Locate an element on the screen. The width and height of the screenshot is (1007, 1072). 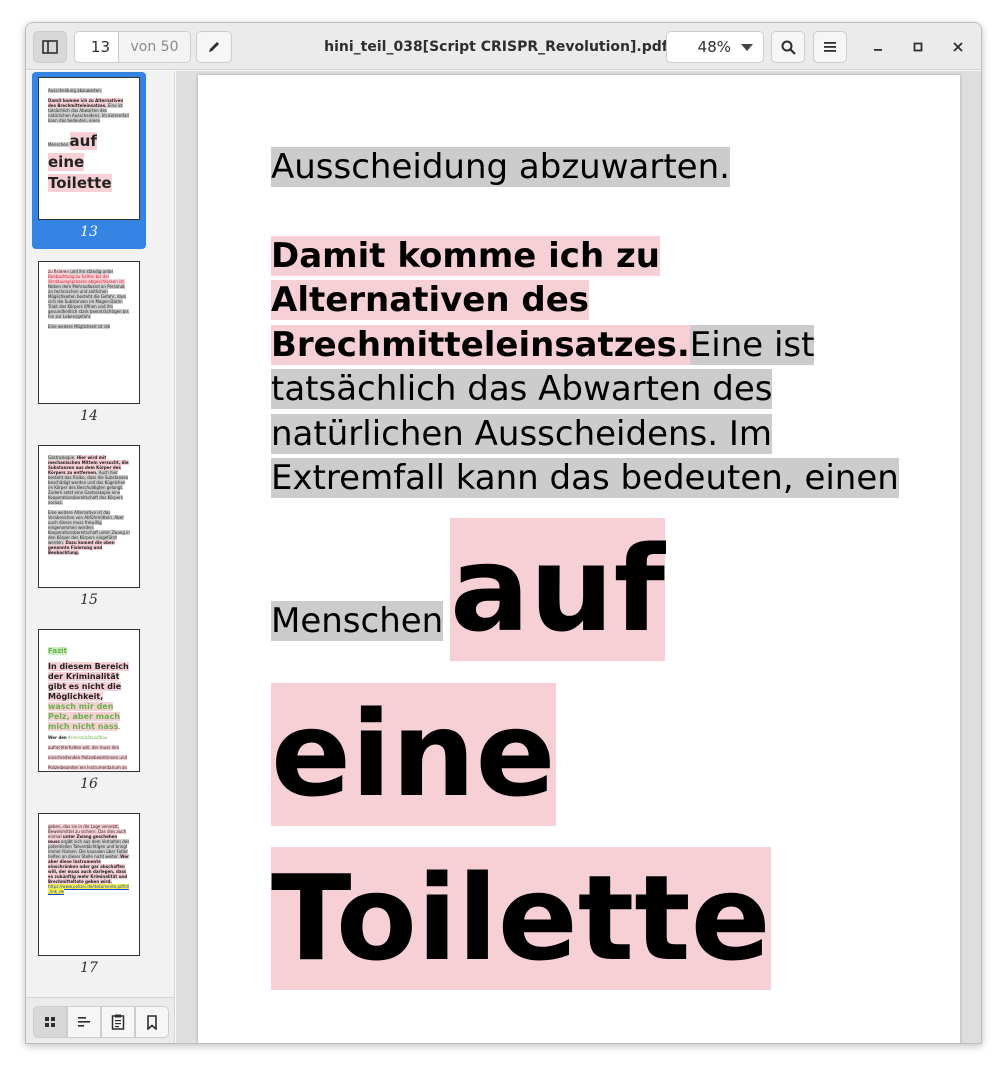
highlighted-text: tatsächlich das Abwarten des is located at coordinates (522, 389).